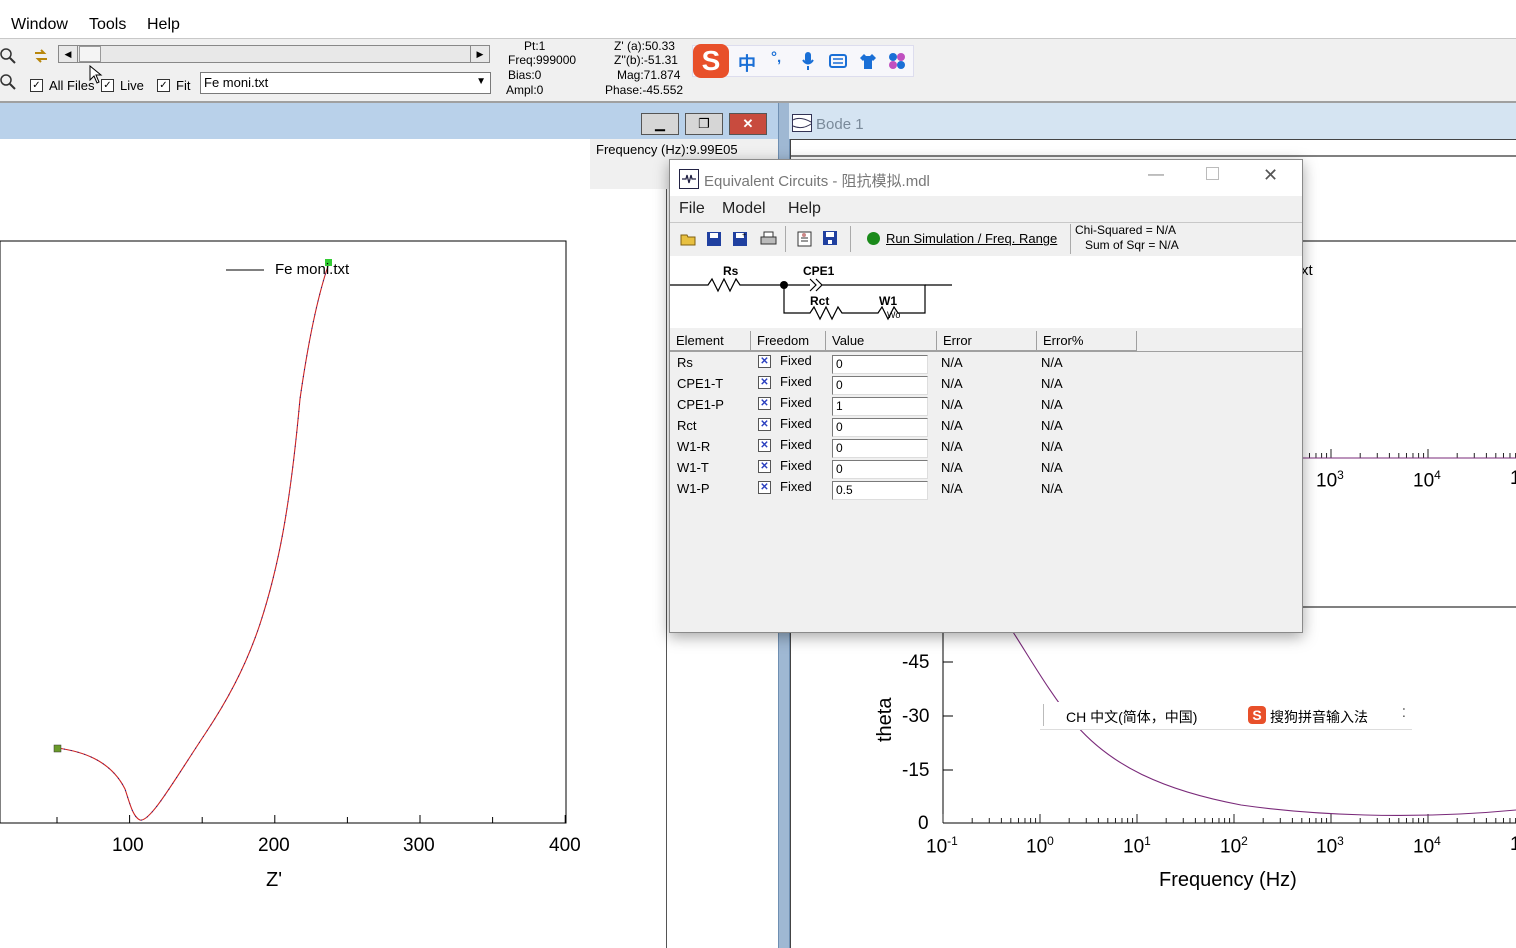 This screenshot has width=1516, height=948. What do you see at coordinates (776, 57) in the screenshot?
I see `ime-punctuation-toggle: °,` at bounding box center [776, 57].